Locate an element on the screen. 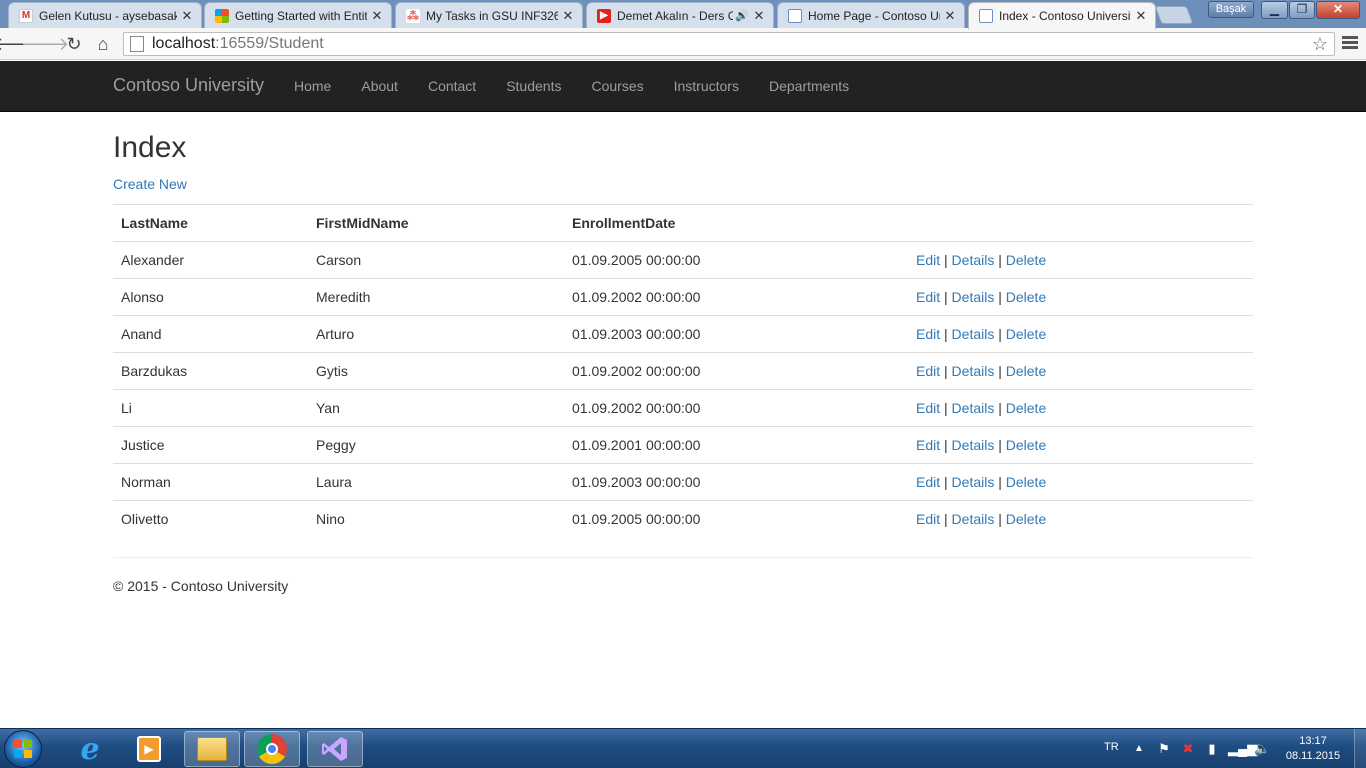 The height and width of the screenshot is (768, 1366). minimize-button: ▁ is located at coordinates (1274, 10).